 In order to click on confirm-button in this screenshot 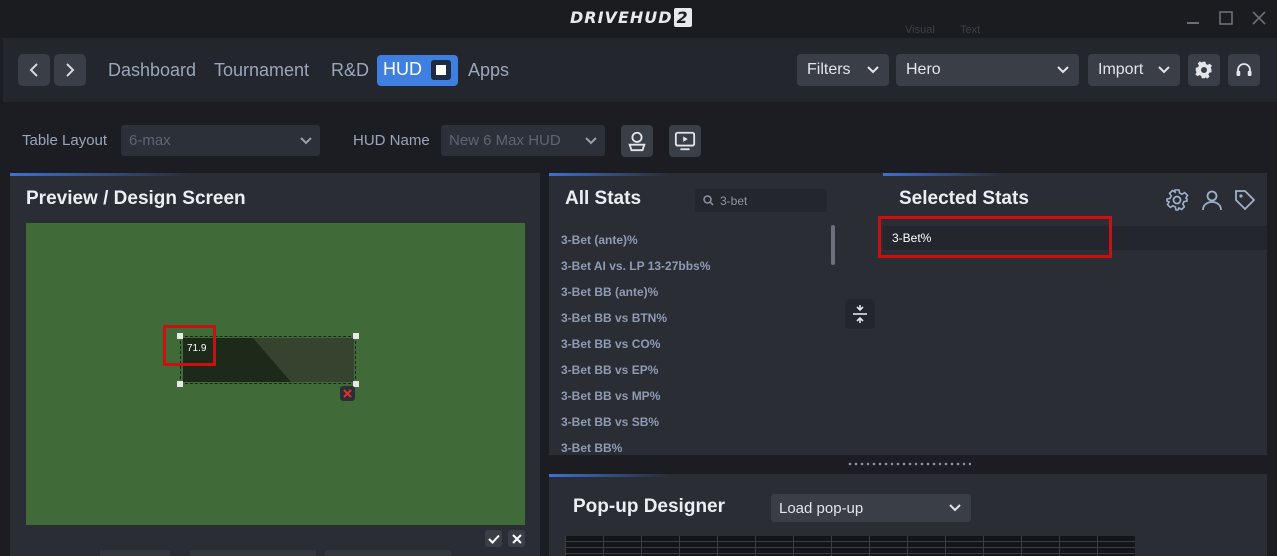, I will do `click(493, 538)`.